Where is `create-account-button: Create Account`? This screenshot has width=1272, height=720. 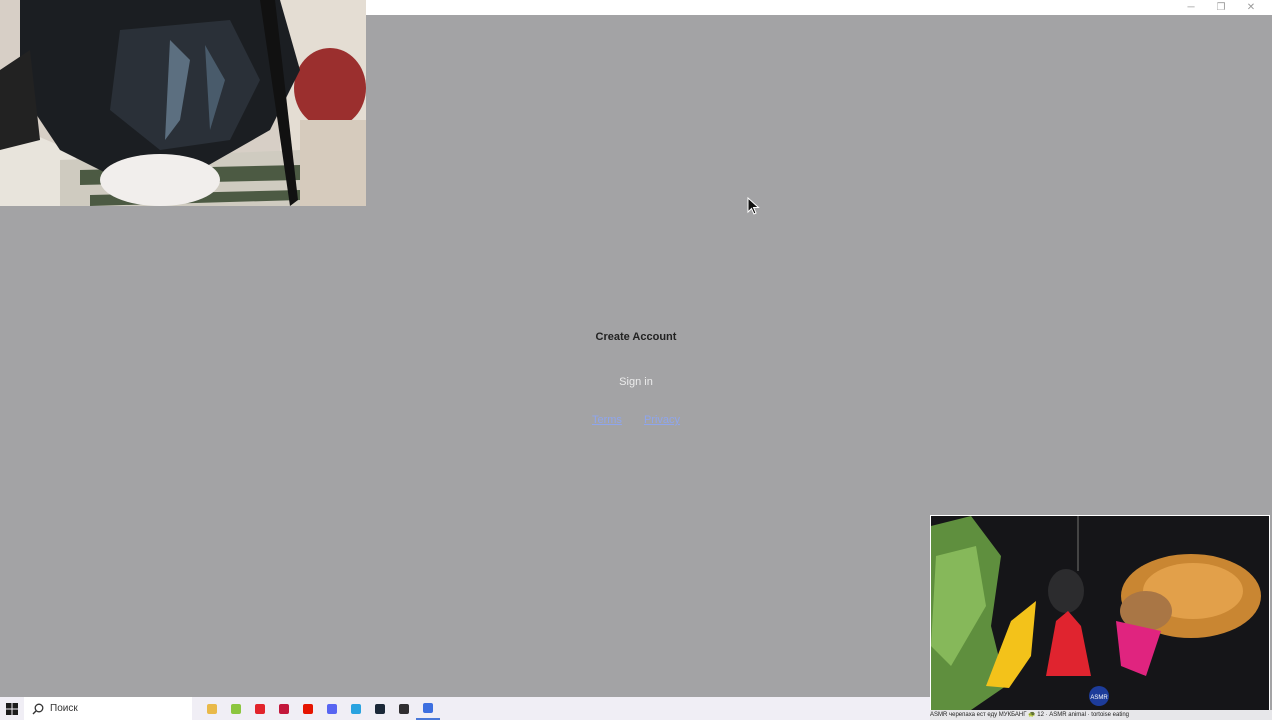
create-account-button: Create Account is located at coordinates (636, 337).